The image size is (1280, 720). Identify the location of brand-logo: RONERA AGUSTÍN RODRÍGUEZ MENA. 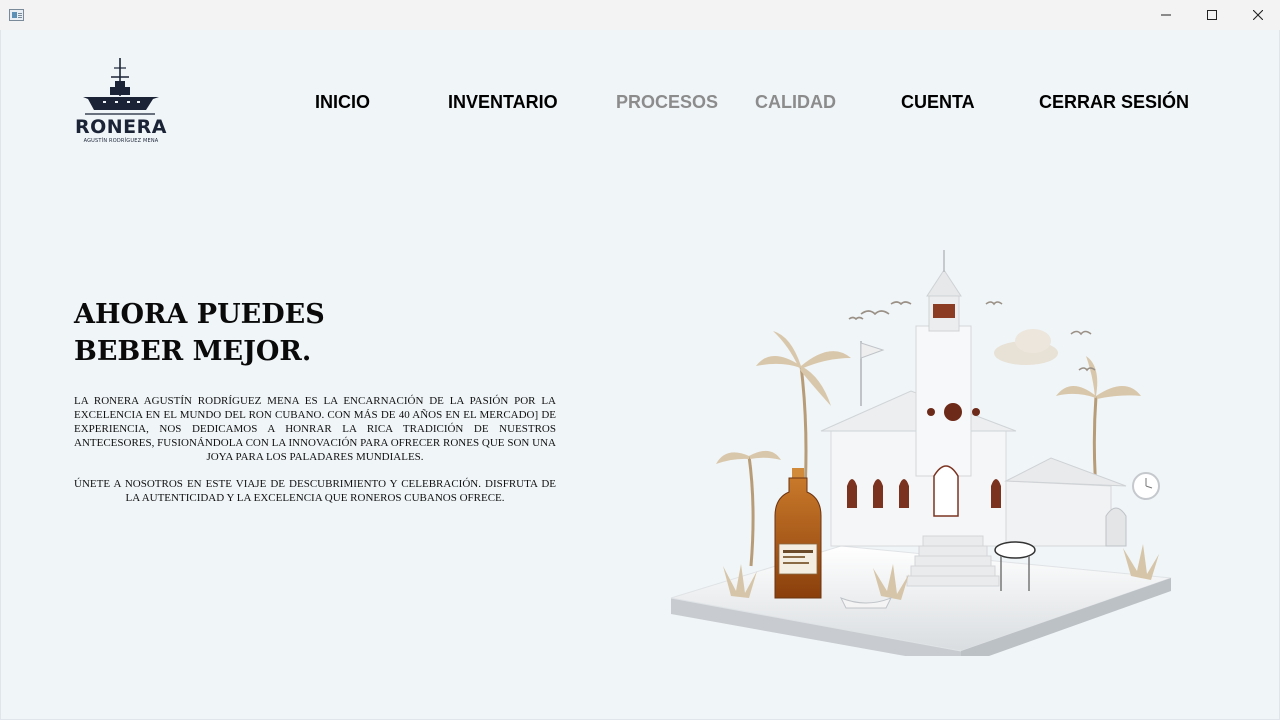
(121, 102).